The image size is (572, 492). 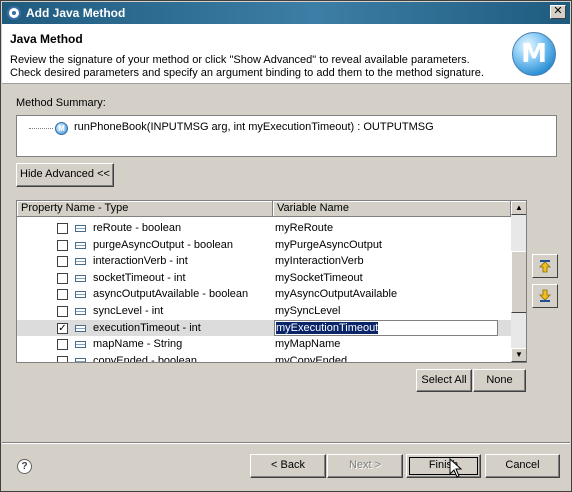 I want to click on help-icon: ?, so click(x=24, y=466).